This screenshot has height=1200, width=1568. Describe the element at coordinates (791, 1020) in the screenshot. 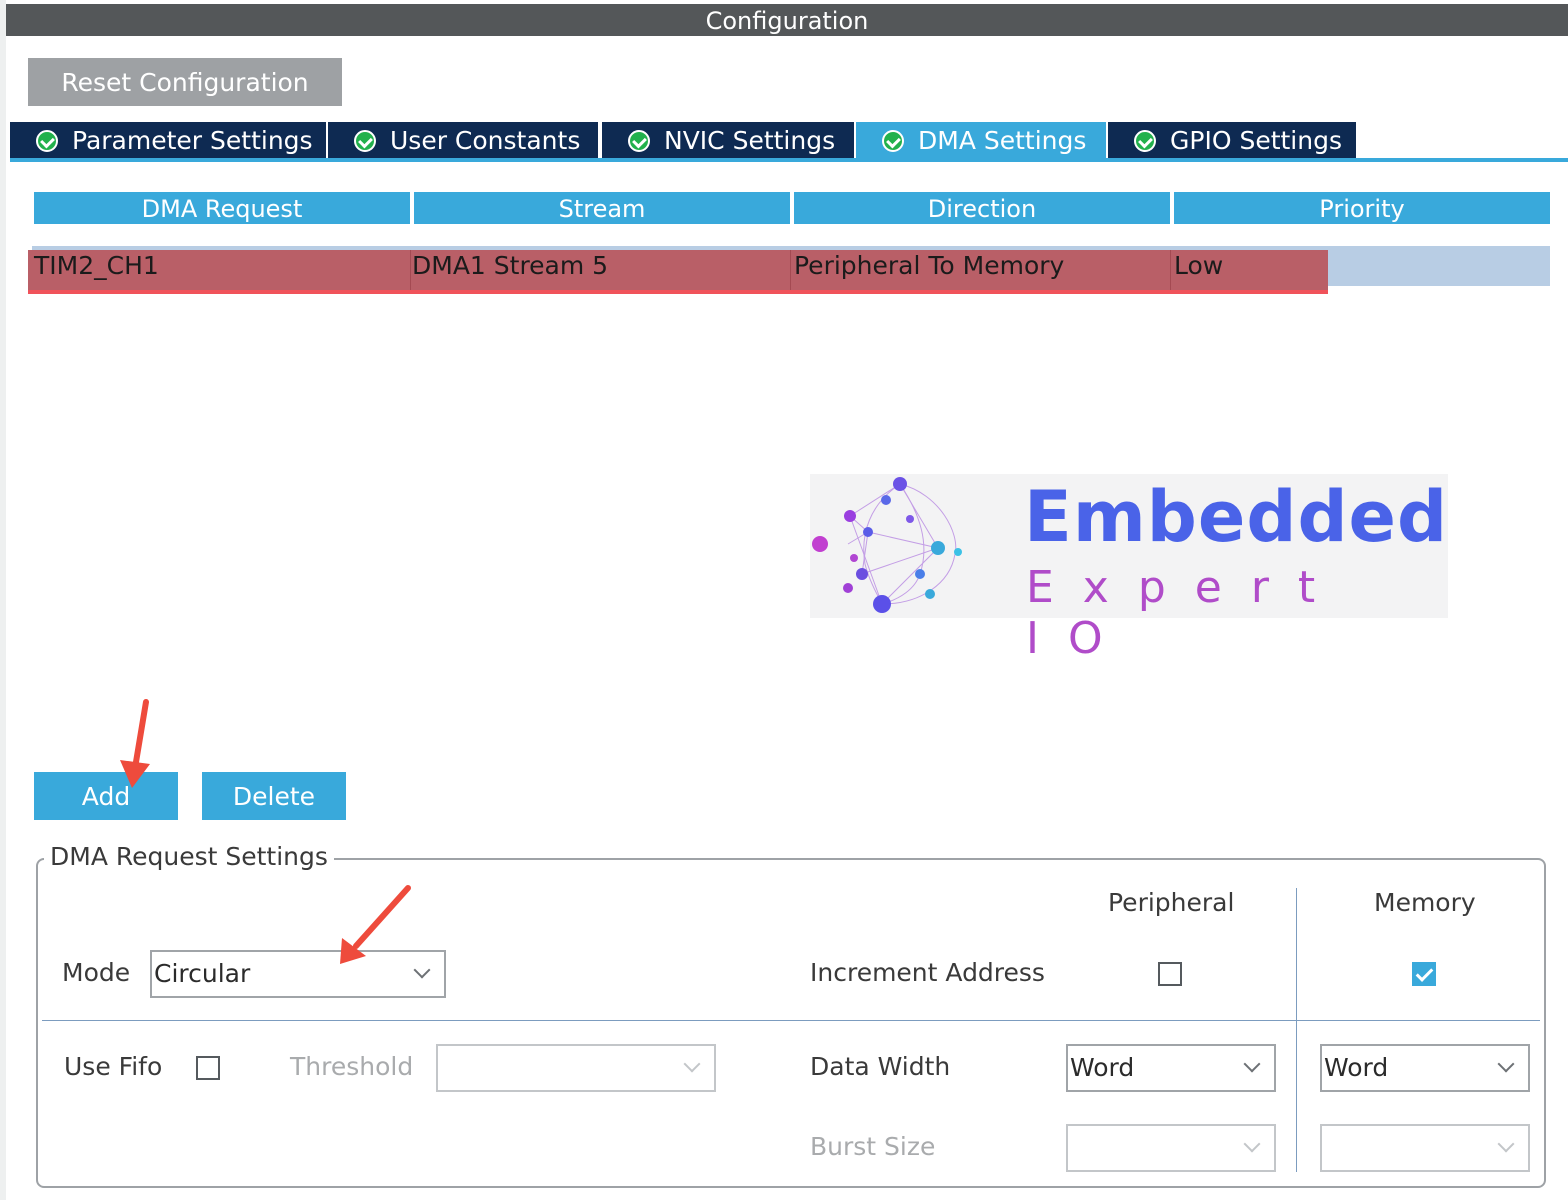

I see `settings-divider` at that location.